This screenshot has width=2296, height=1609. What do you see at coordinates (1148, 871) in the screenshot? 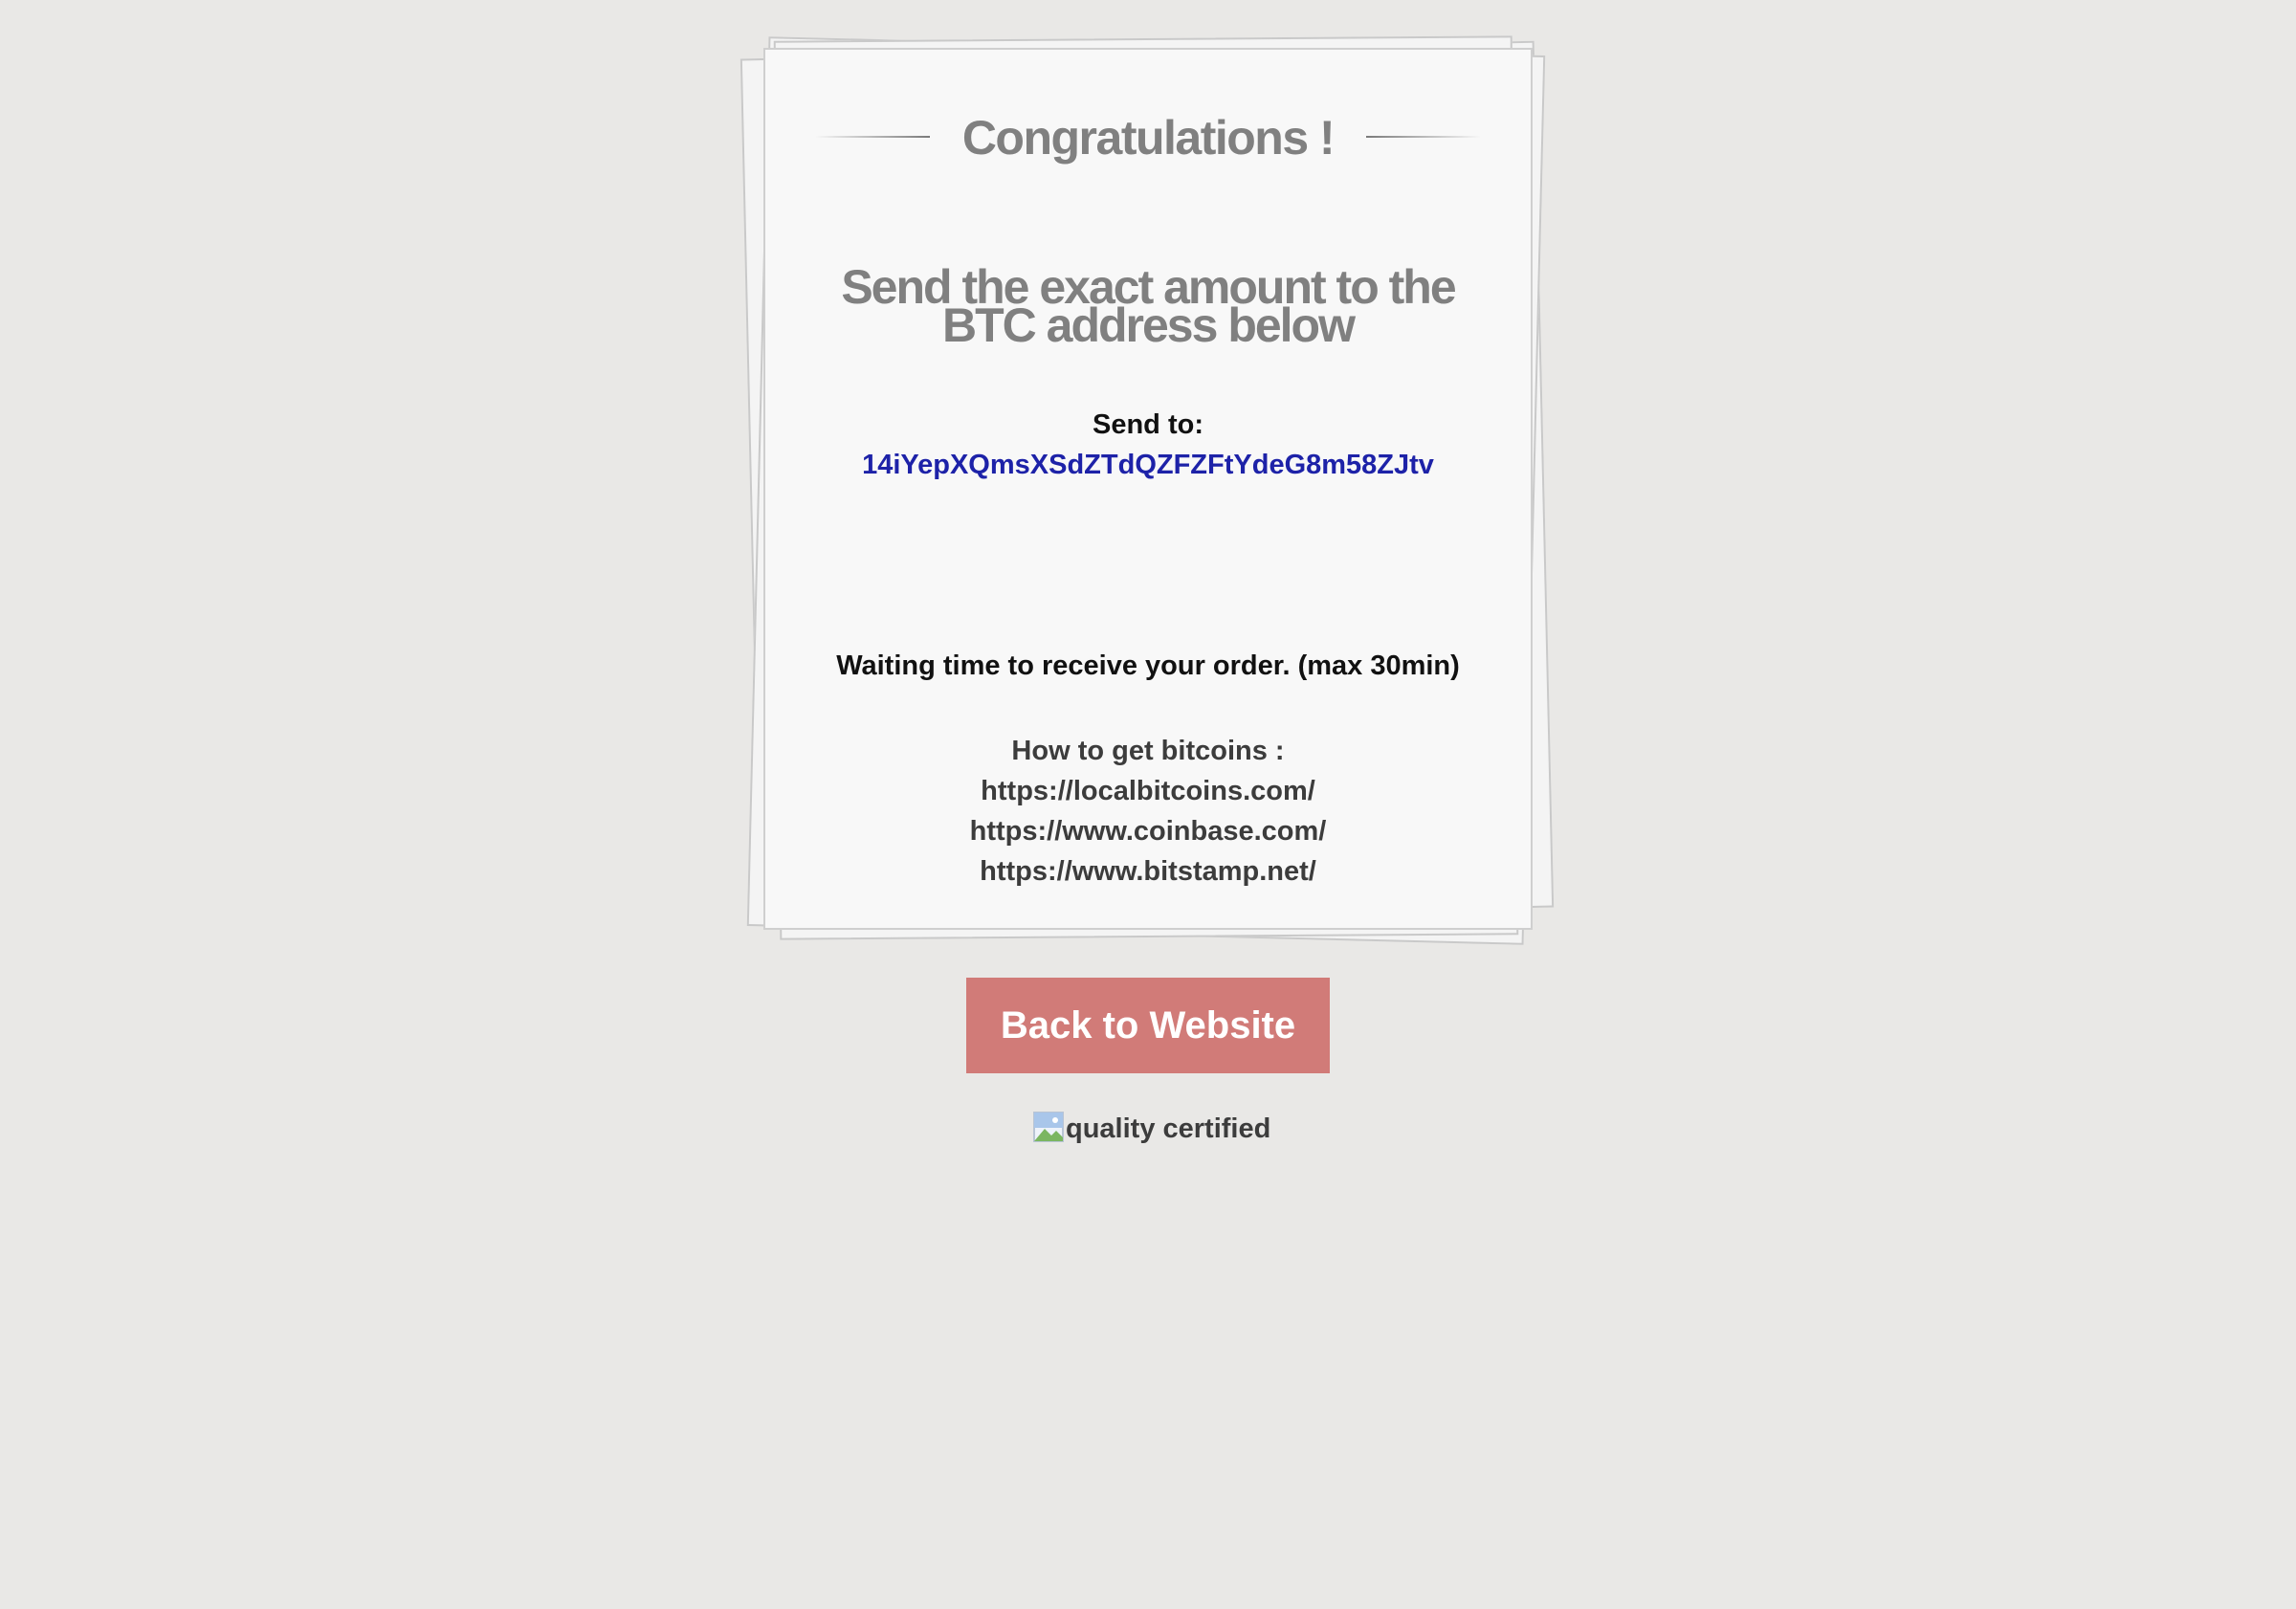
I see `link-bitstamp: https://www.bitstamp.net/` at bounding box center [1148, 871].